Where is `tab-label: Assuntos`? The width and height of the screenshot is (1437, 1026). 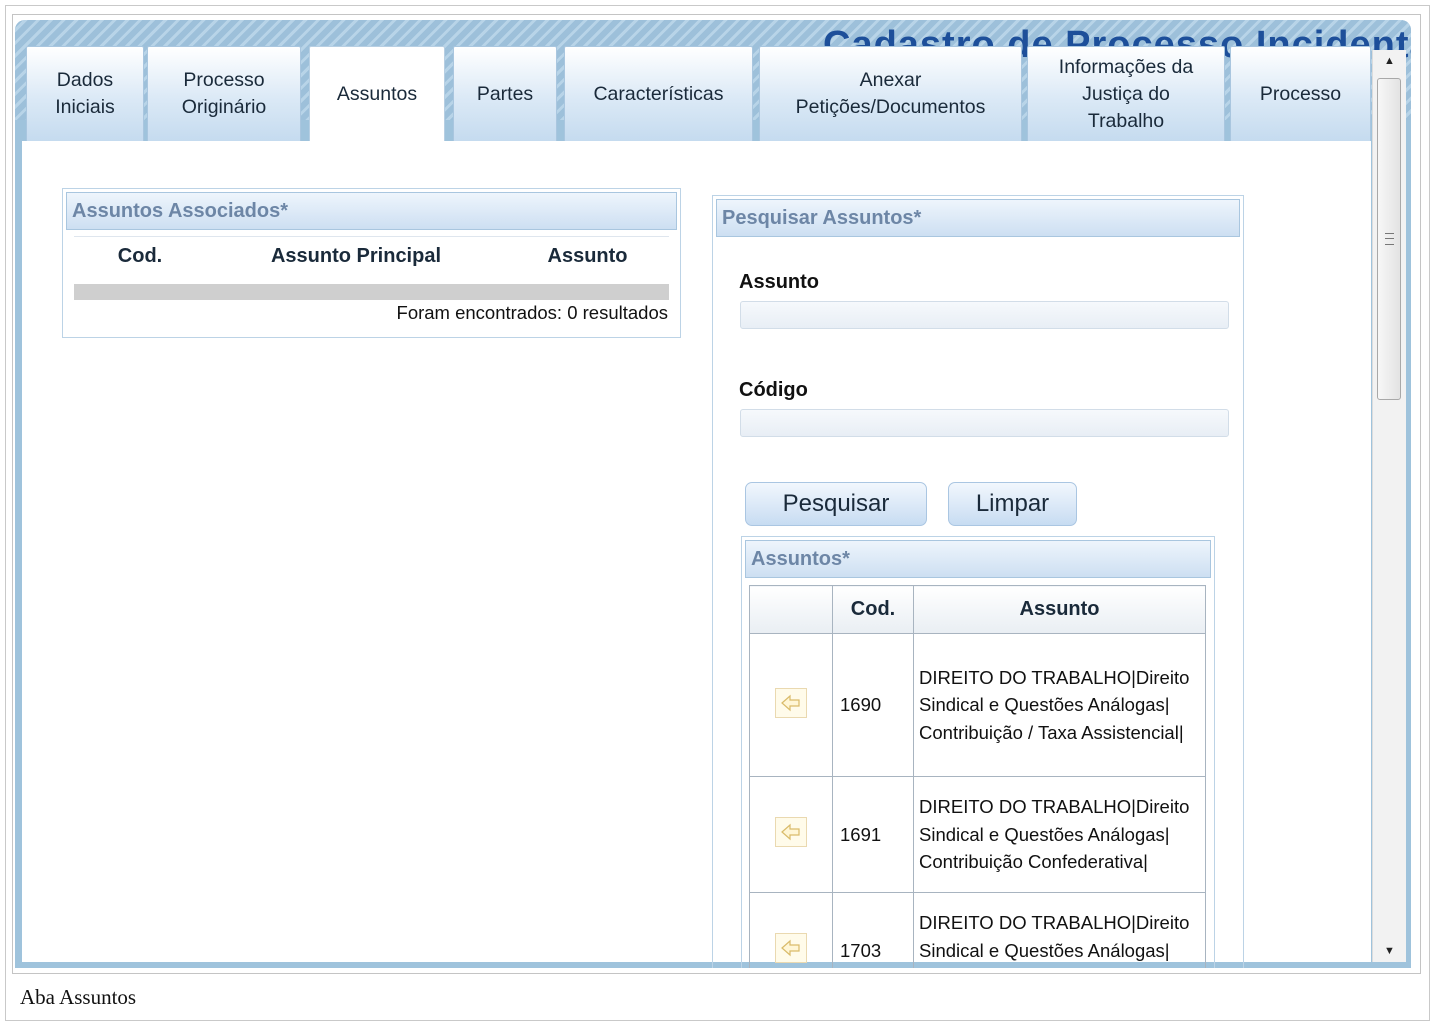
tab-label: Assuntos is located at coordinates (377, 94).